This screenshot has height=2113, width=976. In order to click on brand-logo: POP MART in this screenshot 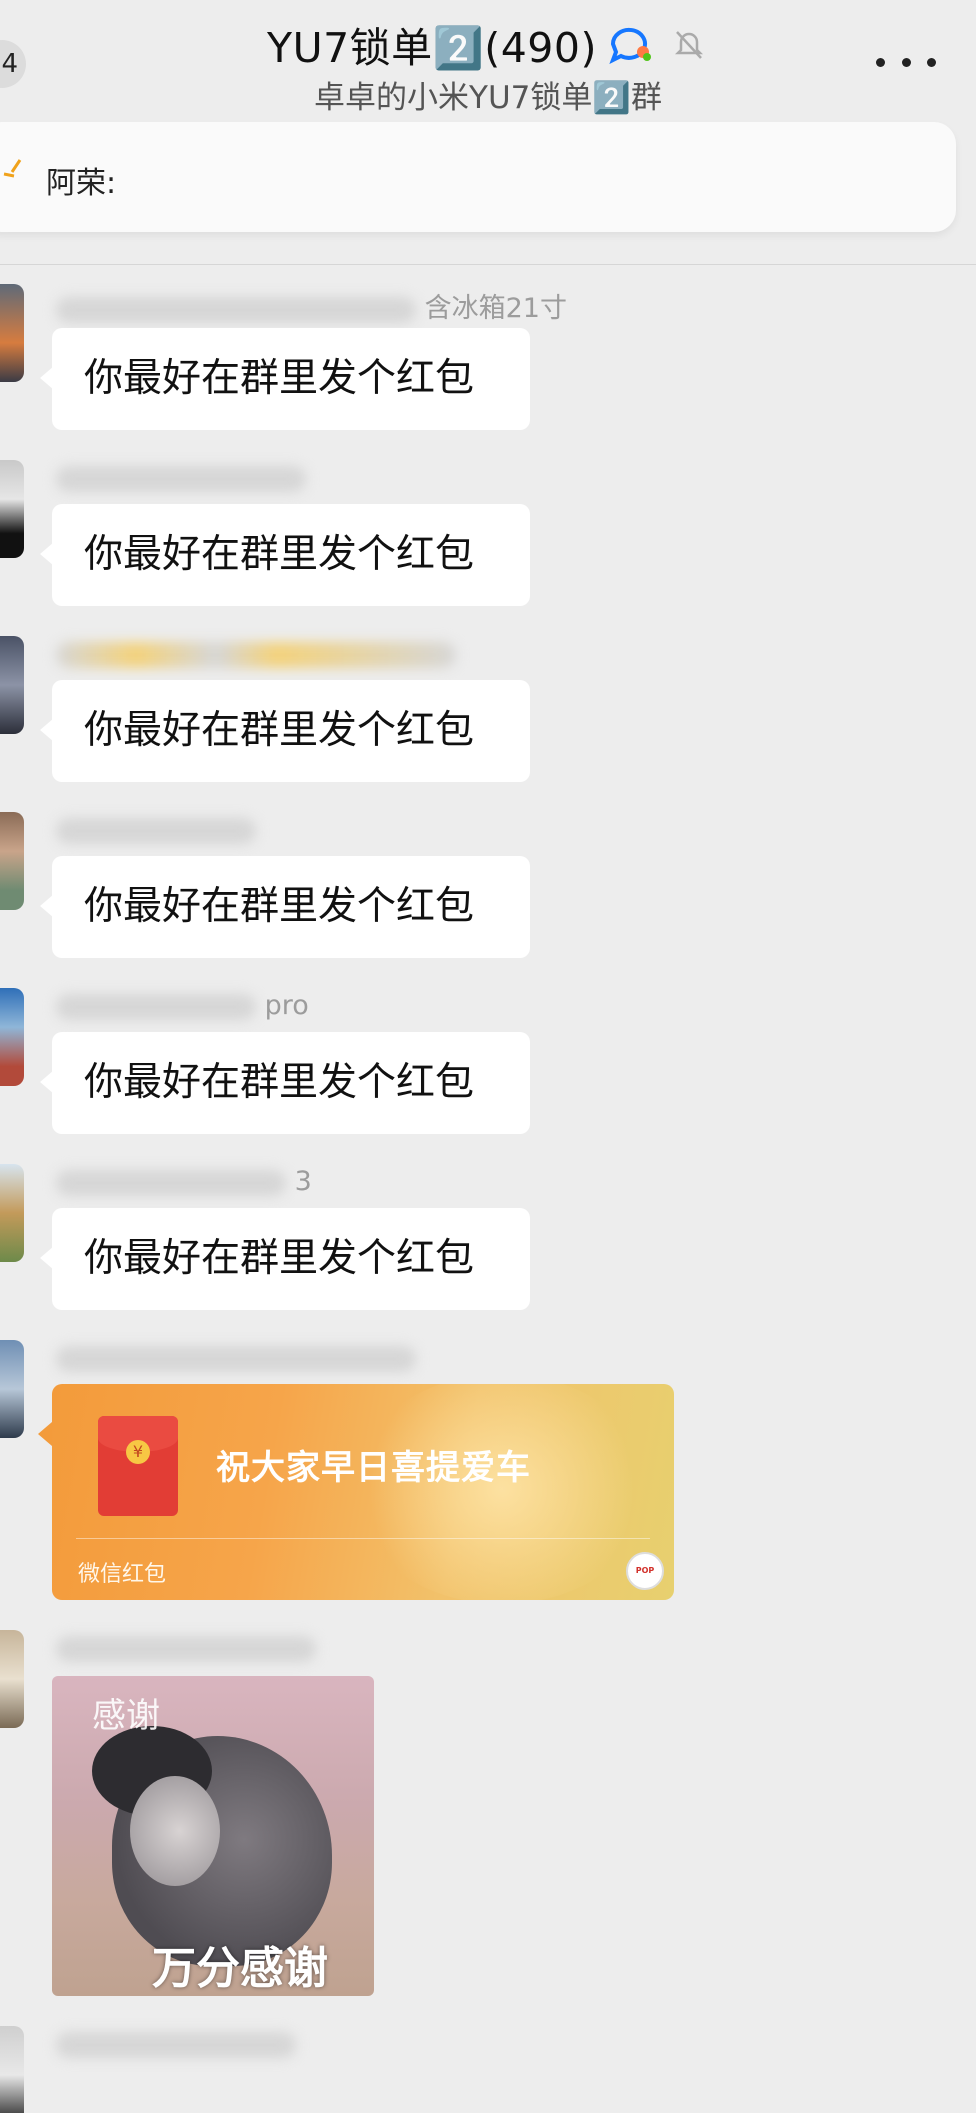, I will do `click(645, 1571)`.